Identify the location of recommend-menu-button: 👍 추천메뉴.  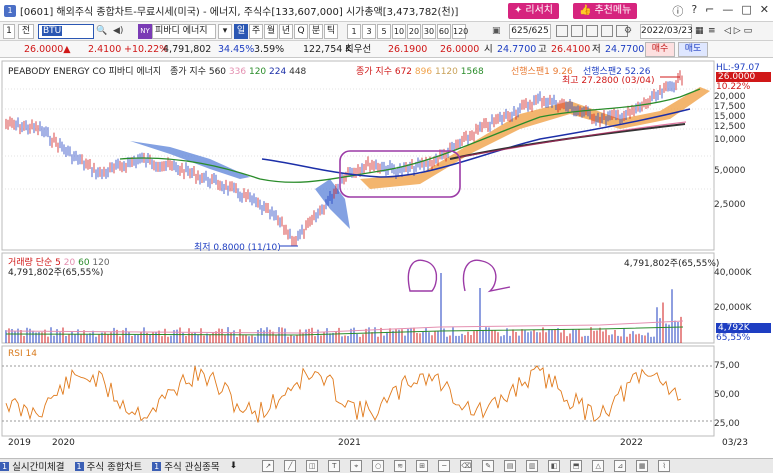
(605, 11).